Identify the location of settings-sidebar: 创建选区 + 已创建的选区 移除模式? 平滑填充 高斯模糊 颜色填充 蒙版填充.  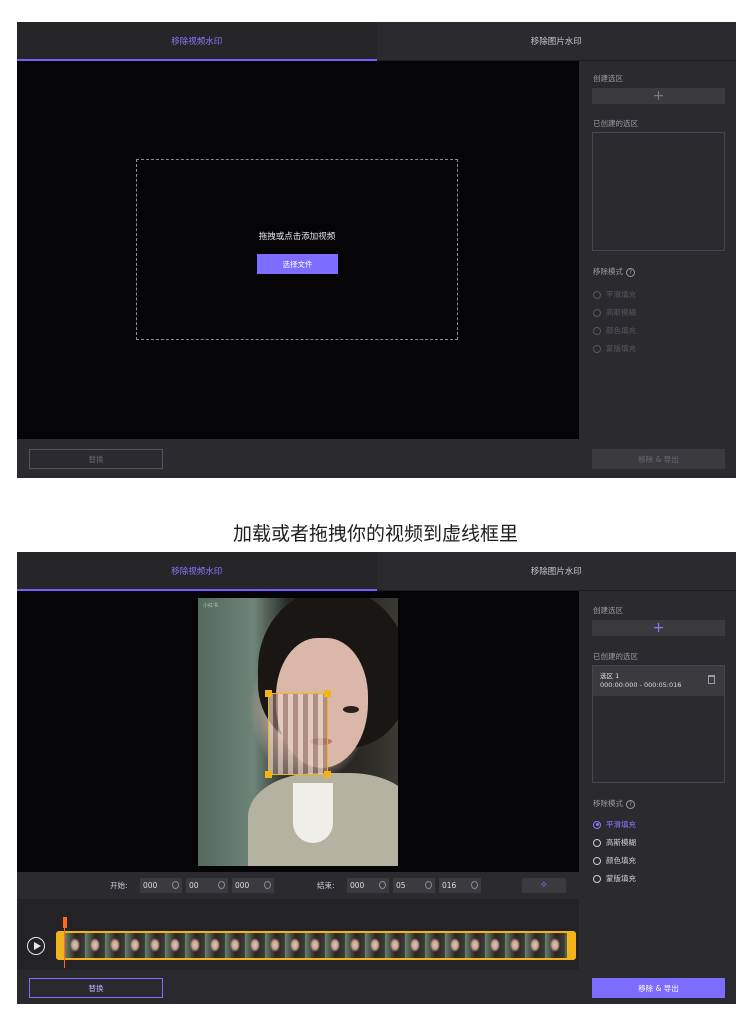
(657, 250).